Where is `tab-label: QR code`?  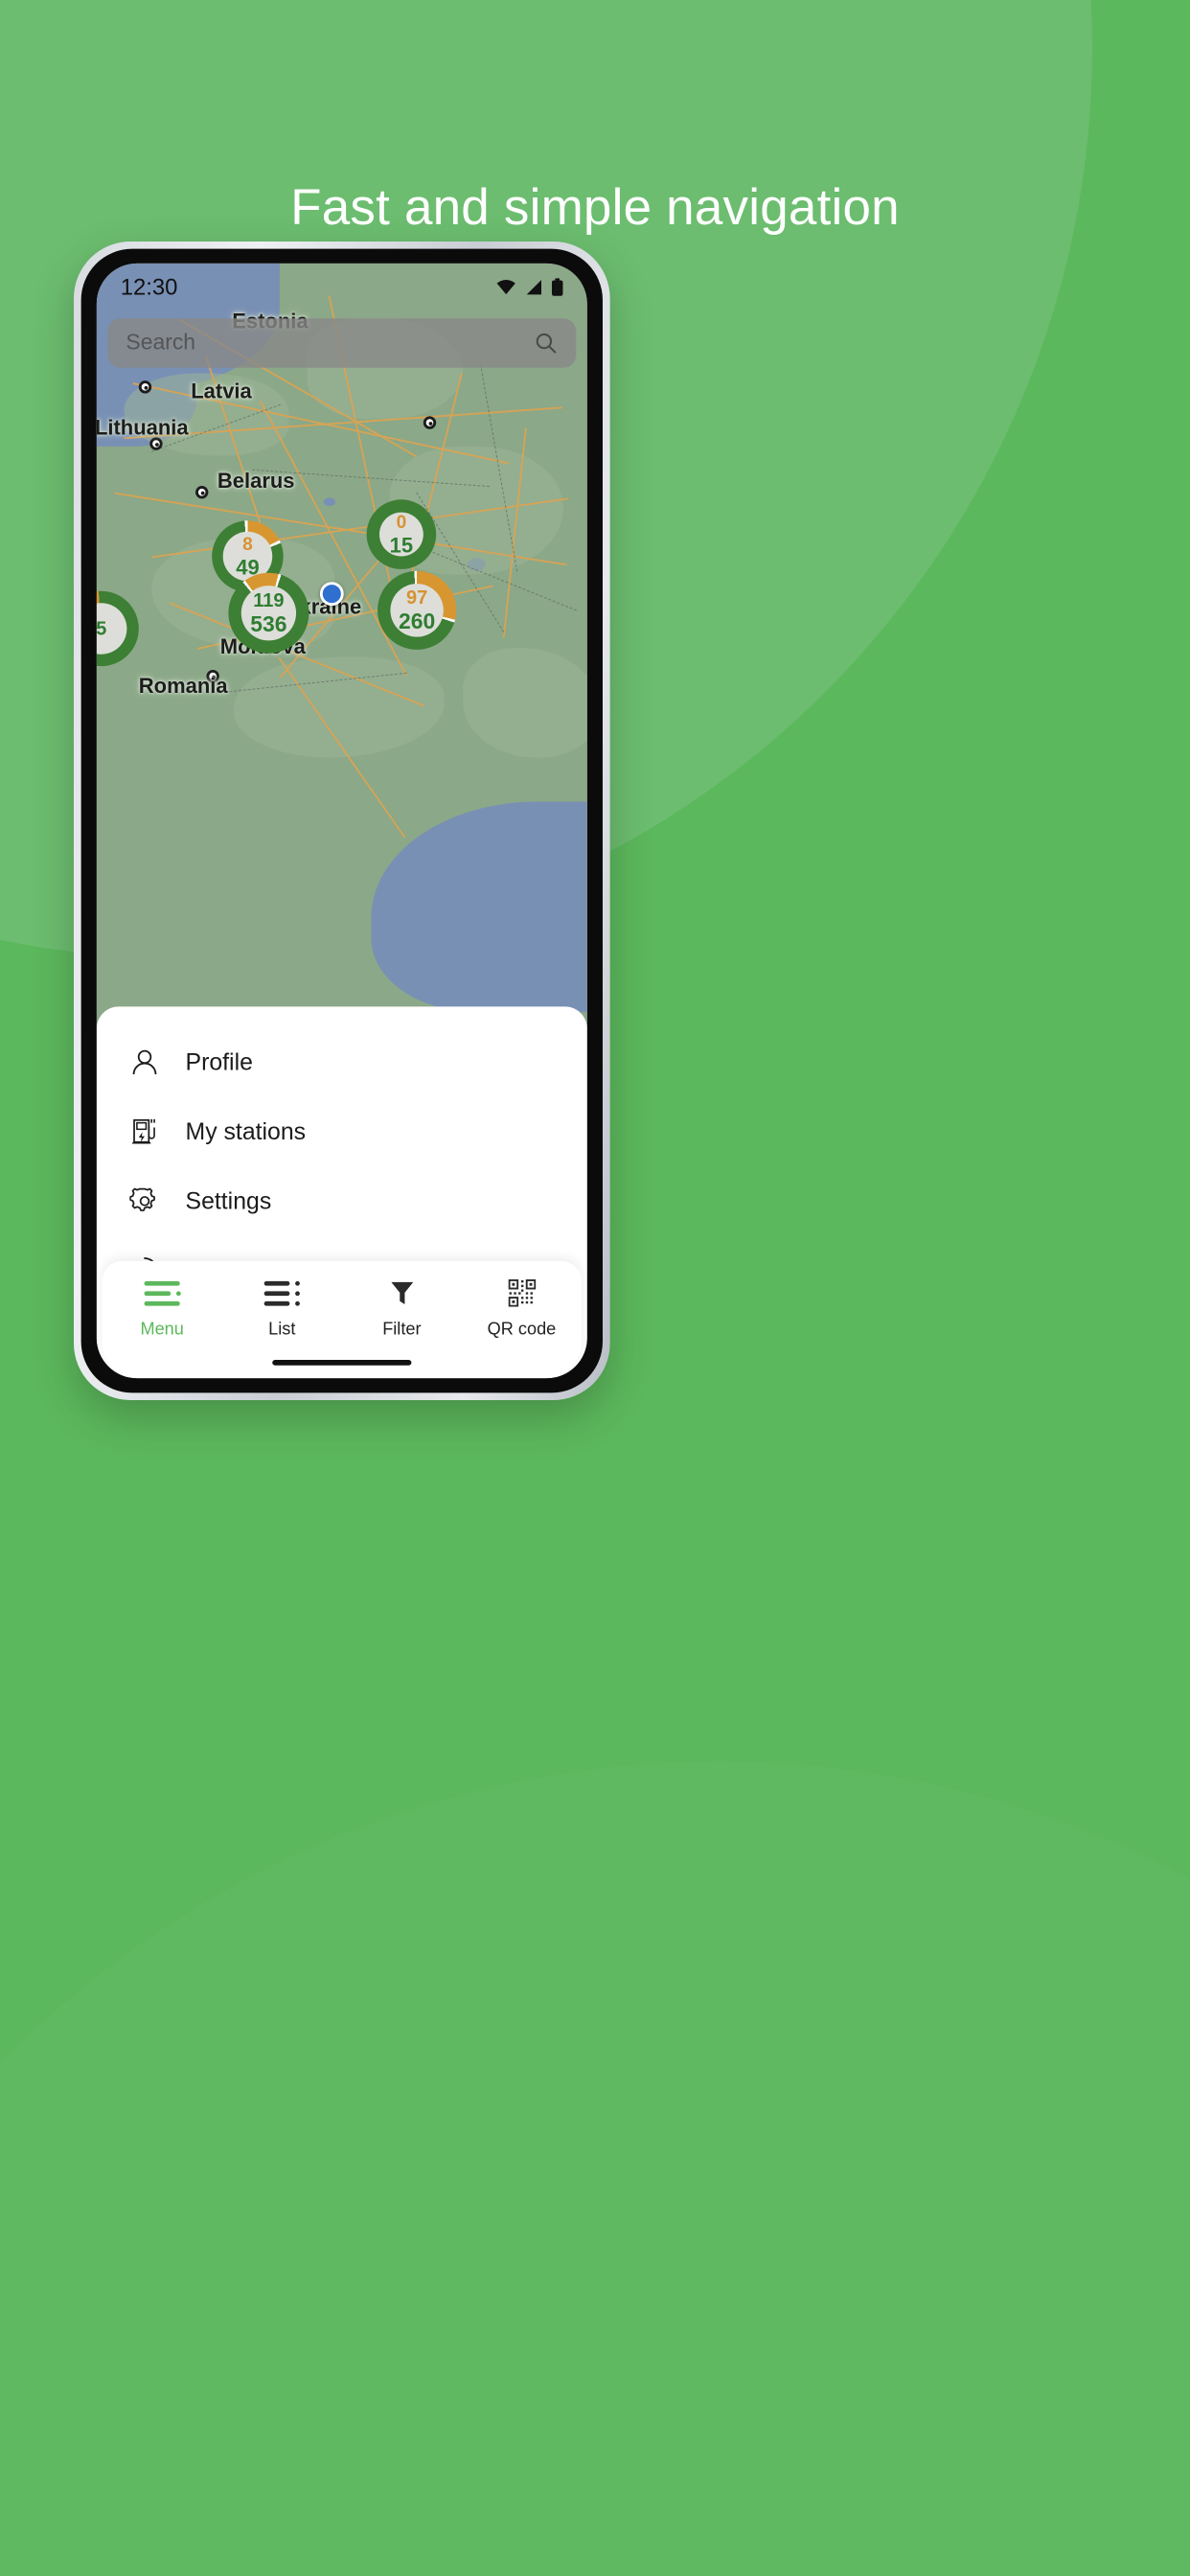 tab-label: QR code is located at coordinates (522, 1329).